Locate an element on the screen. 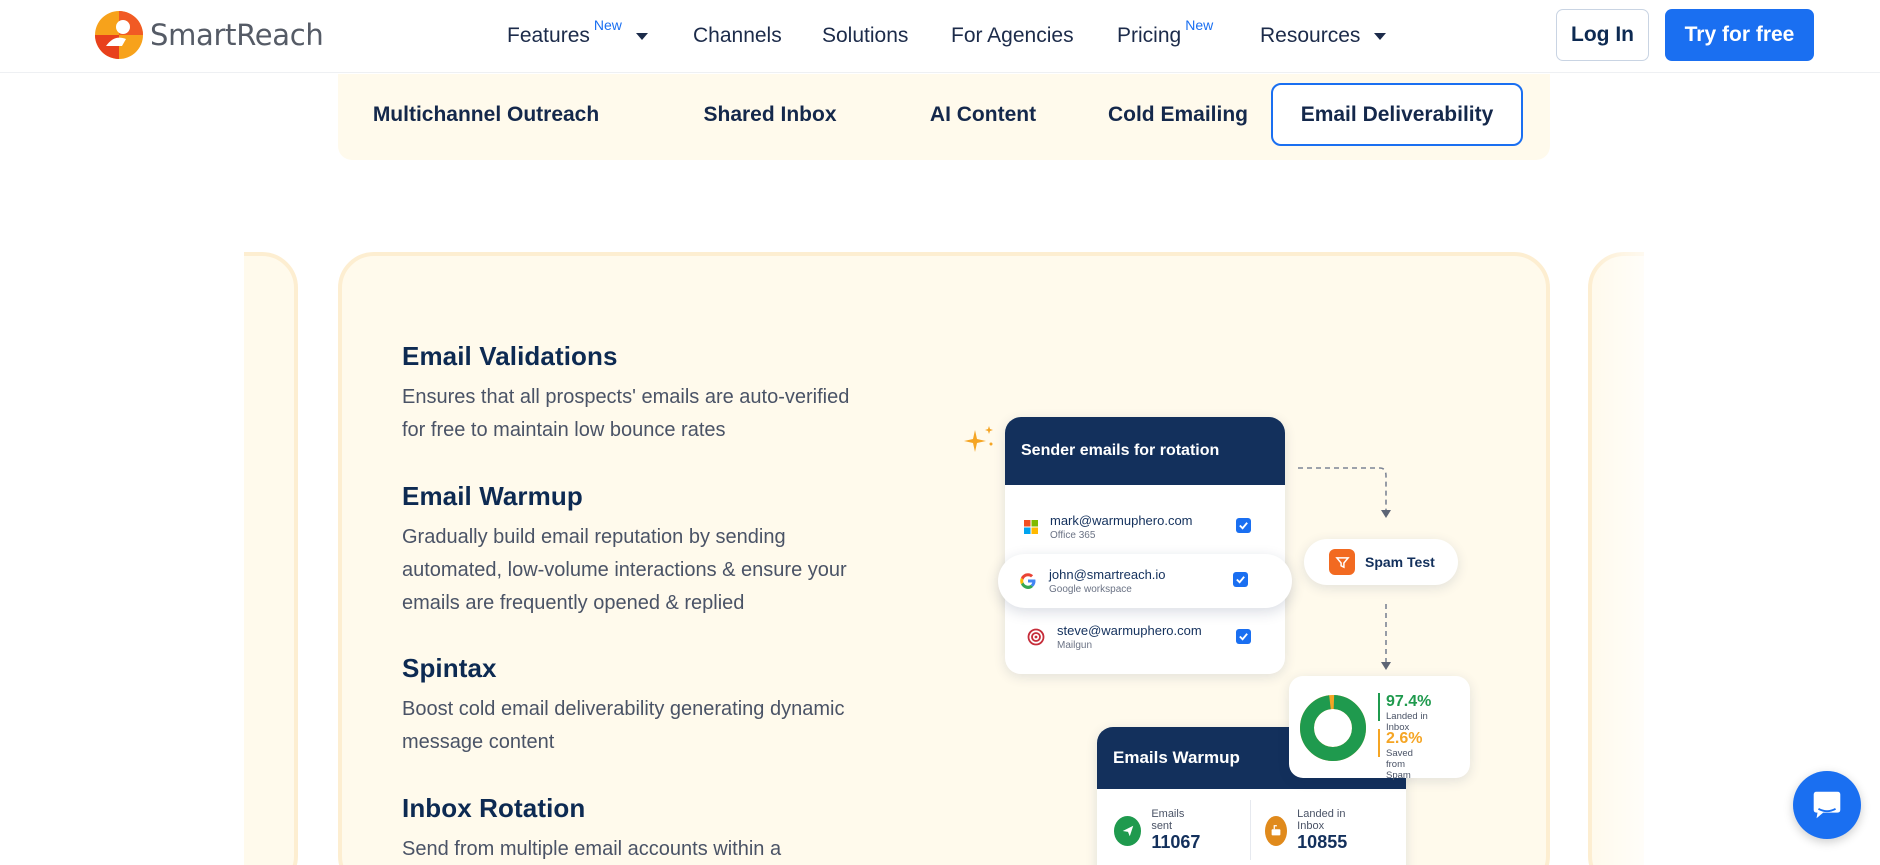  nav-solutions-label: Solutions is located at coordinates (865, 35).